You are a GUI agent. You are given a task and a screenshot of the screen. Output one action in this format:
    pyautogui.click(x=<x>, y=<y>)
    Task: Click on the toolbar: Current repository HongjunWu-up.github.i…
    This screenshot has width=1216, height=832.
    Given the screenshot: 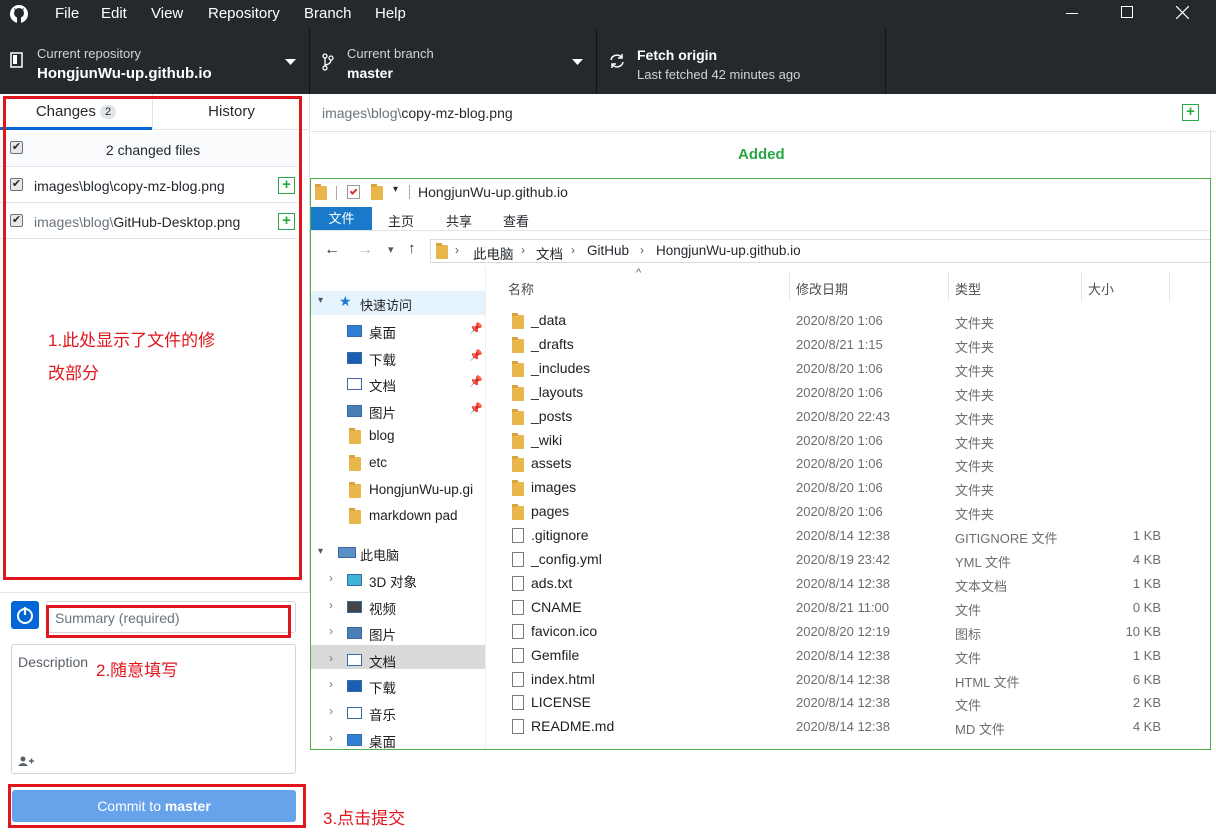 What is the action you would take?
    pyautogui.click(x=608, y=61)
    